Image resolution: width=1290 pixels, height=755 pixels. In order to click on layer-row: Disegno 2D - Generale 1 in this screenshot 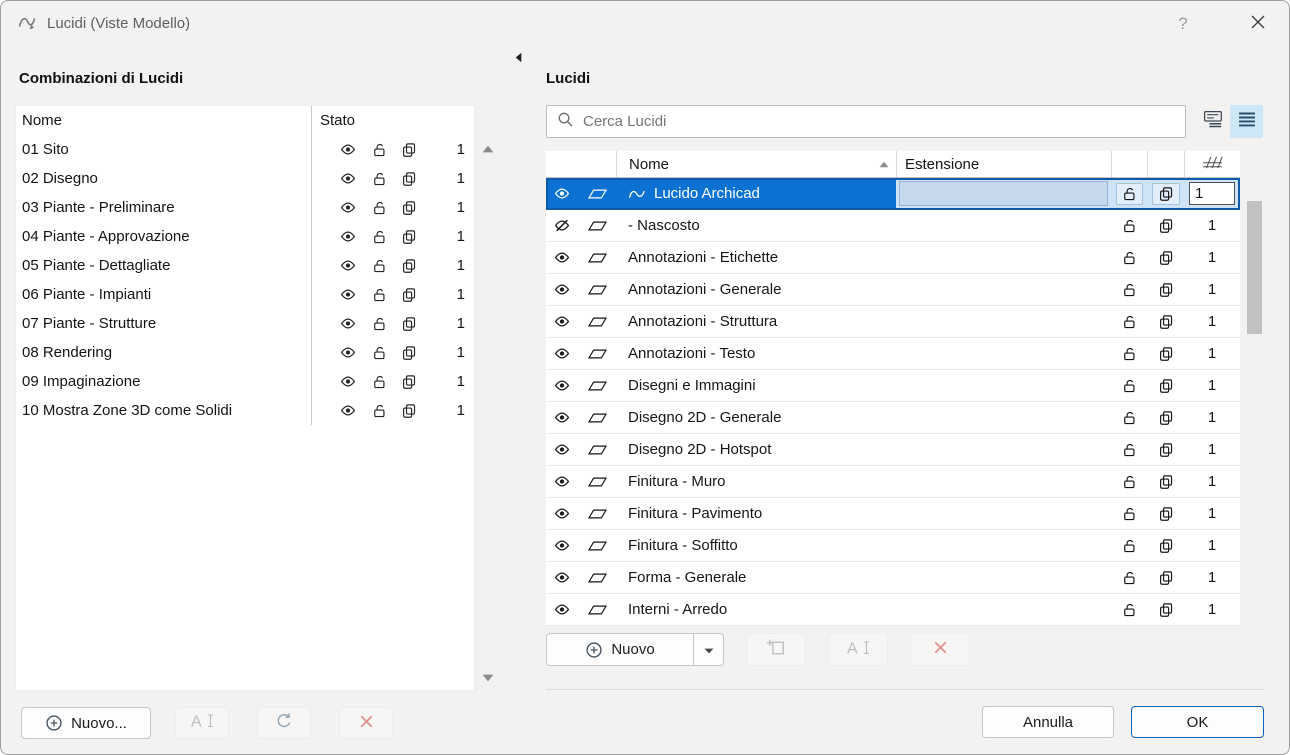, I will do `click(893, 418)`.